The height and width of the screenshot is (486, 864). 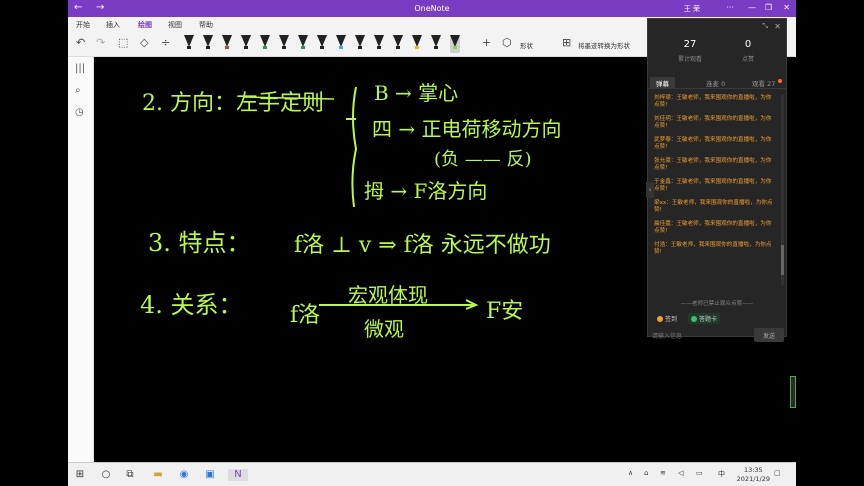 What do you see at coordinates (100, 42) in the screenshot?
I see `redo-icon: ↷` at bounding box center [100, 42].